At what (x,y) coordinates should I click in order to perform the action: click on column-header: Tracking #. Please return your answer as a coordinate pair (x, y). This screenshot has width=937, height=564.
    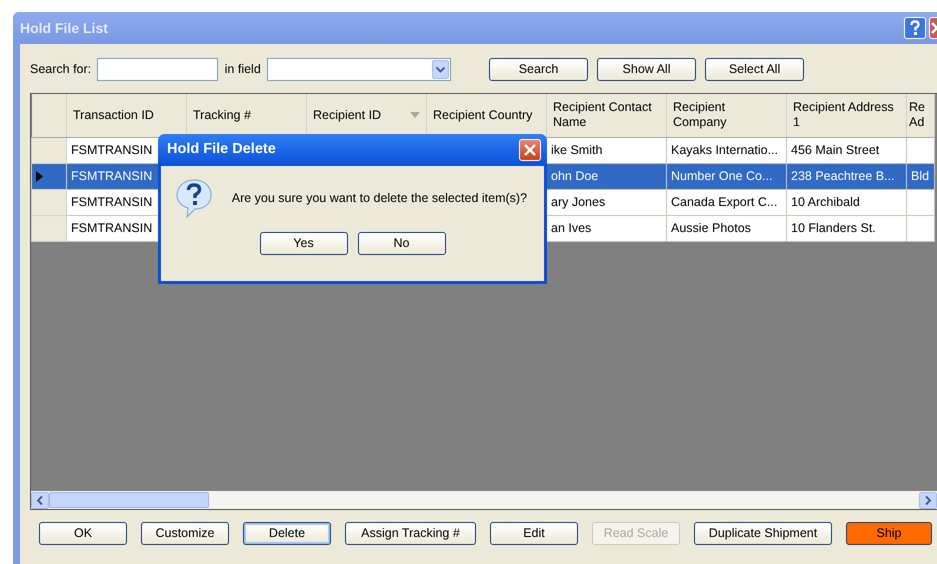
    Looking at the image, I should click on (246, 115).